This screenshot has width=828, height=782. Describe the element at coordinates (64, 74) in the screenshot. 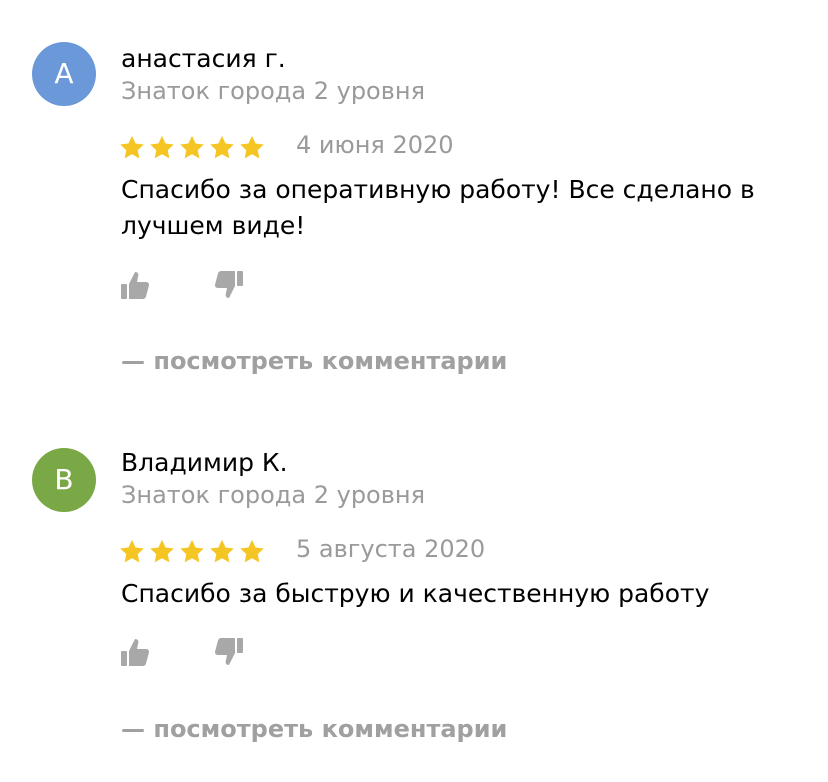

I see `avatar: А` at that location.